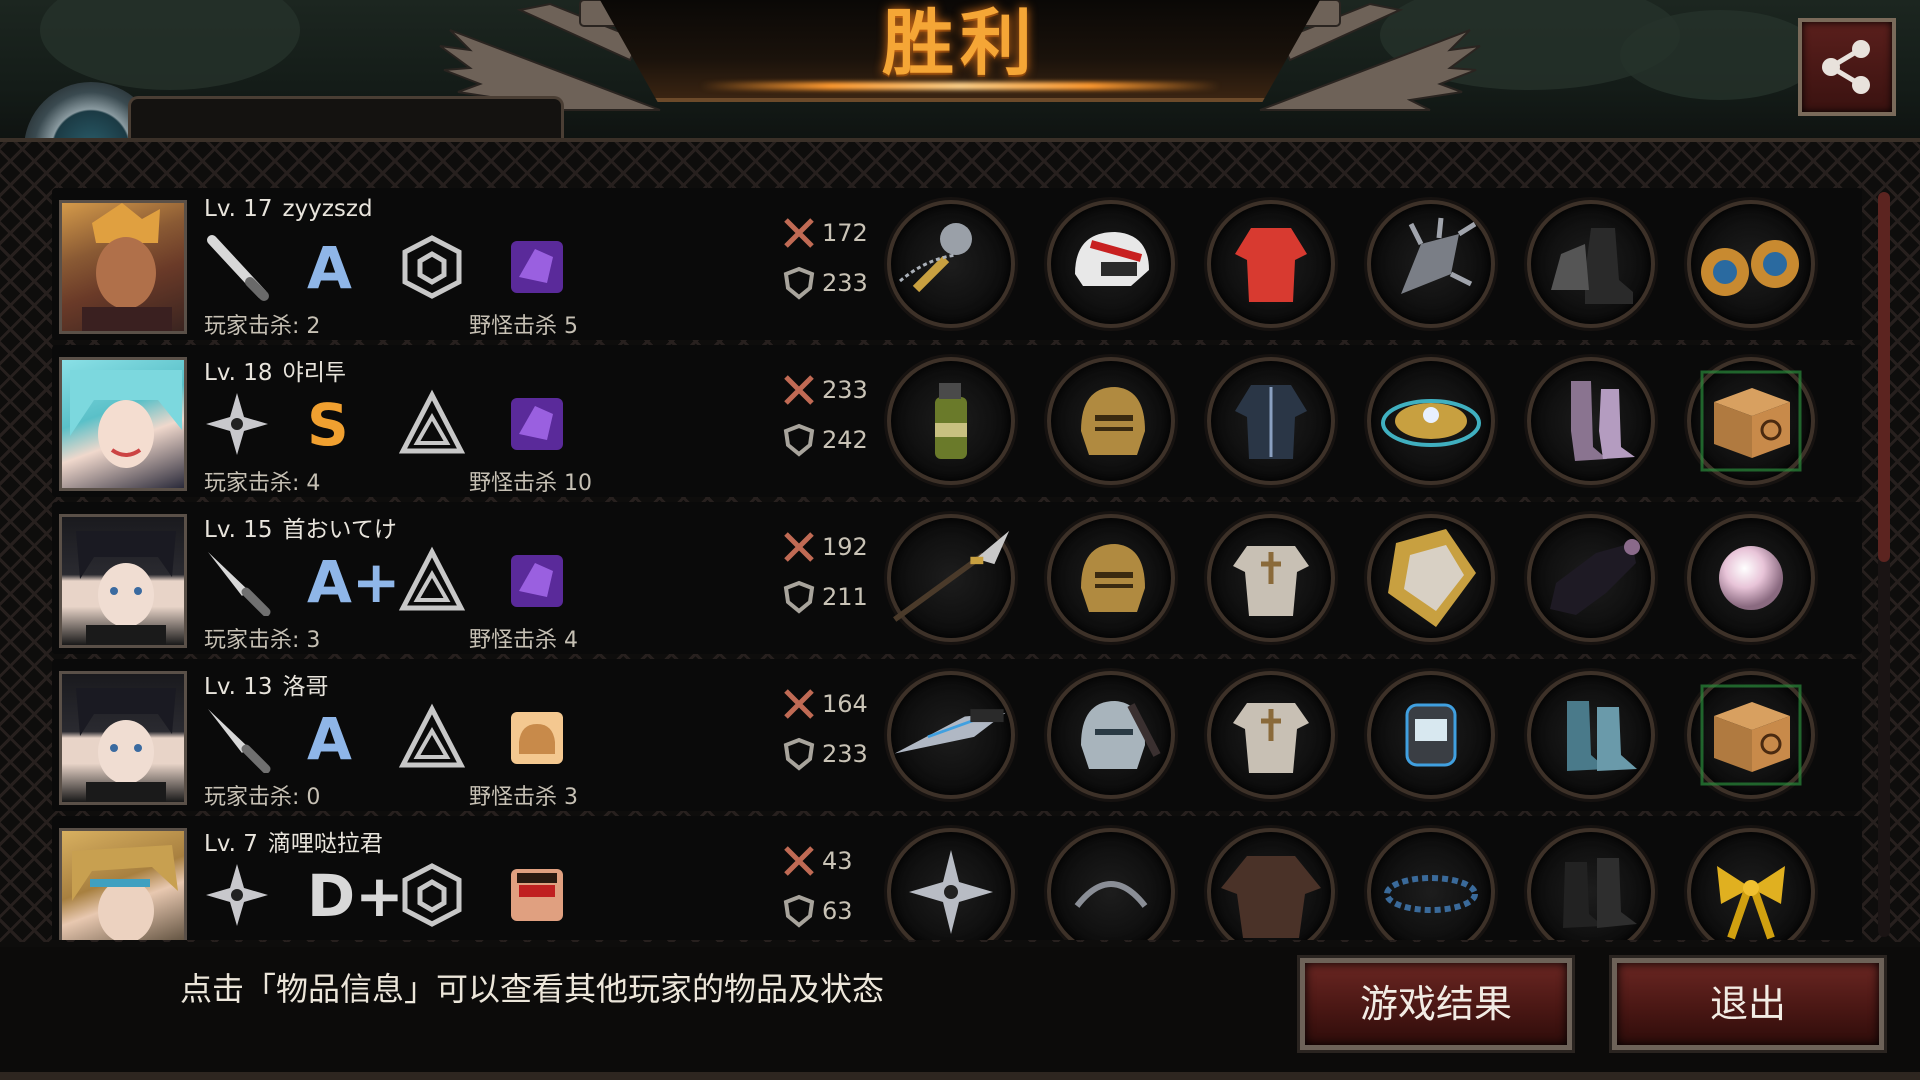 This screenshot has width=1920, height=1080. I want to click on share-button, so click(1847, 67).